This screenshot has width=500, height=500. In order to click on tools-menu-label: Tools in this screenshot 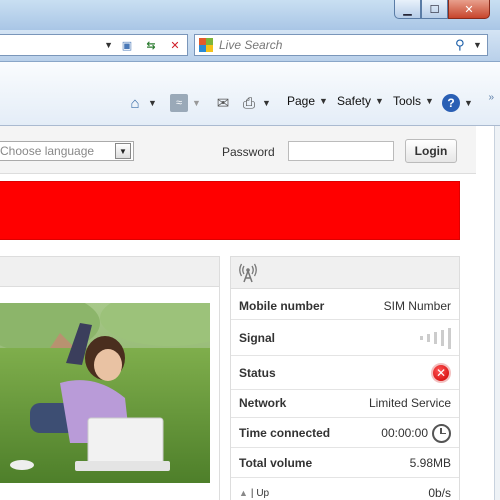, I will do `click(407, 101)`.